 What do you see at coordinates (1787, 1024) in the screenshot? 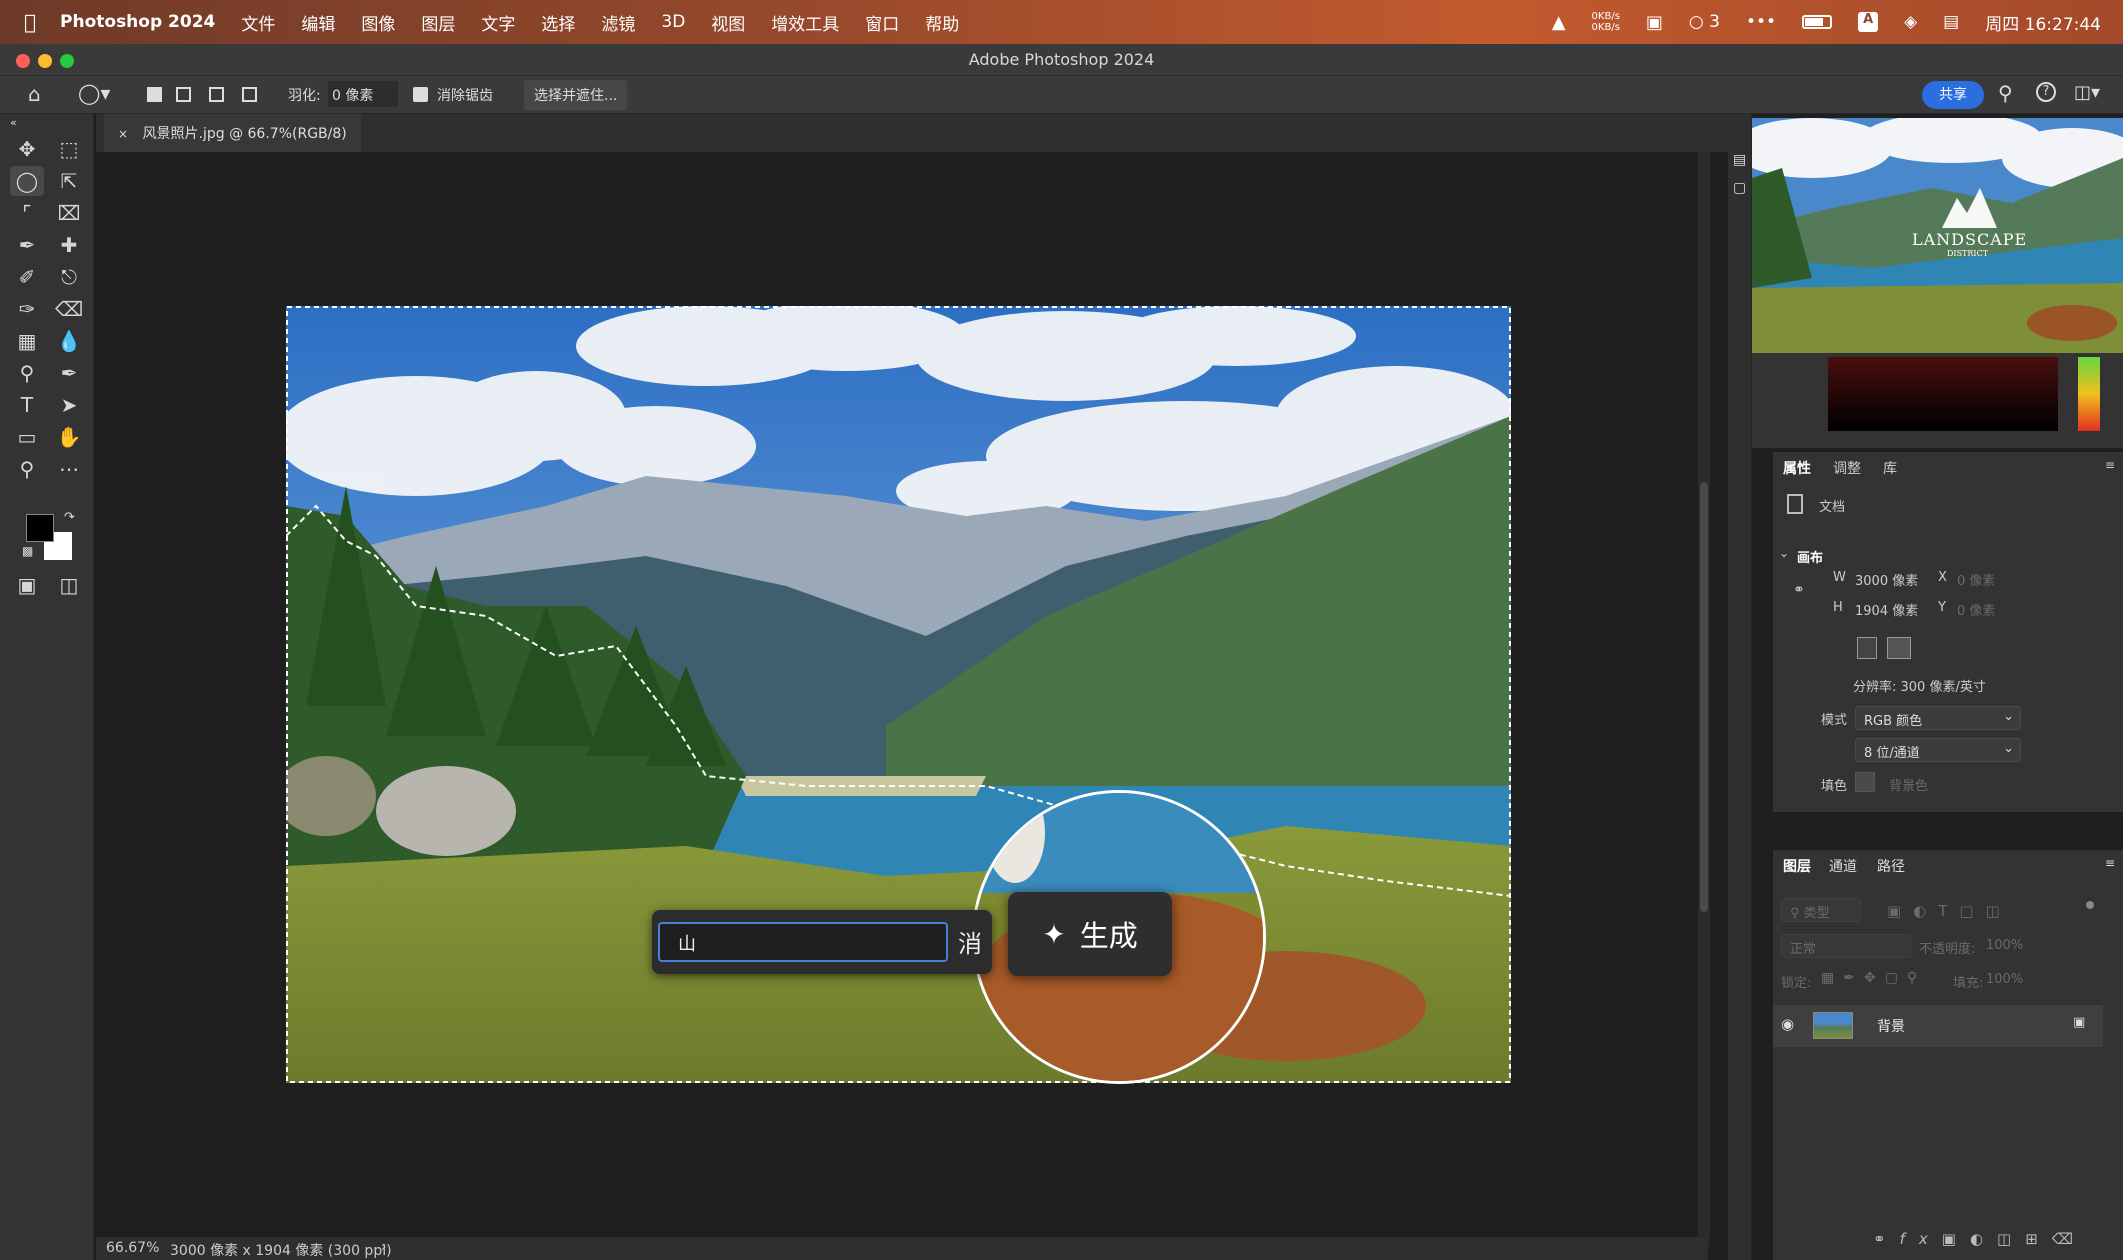
I see `layer-visibility-eye-icon: ◉` at bounding box center [1787, 1024].